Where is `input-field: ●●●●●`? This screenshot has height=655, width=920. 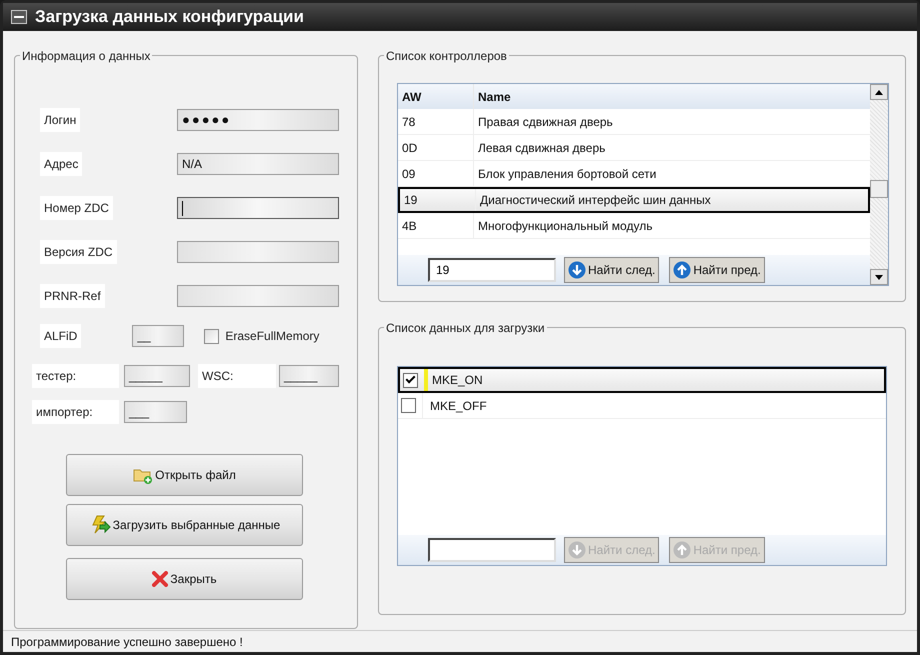
input-field: ●●●●● is located at coordinates (258, 120).